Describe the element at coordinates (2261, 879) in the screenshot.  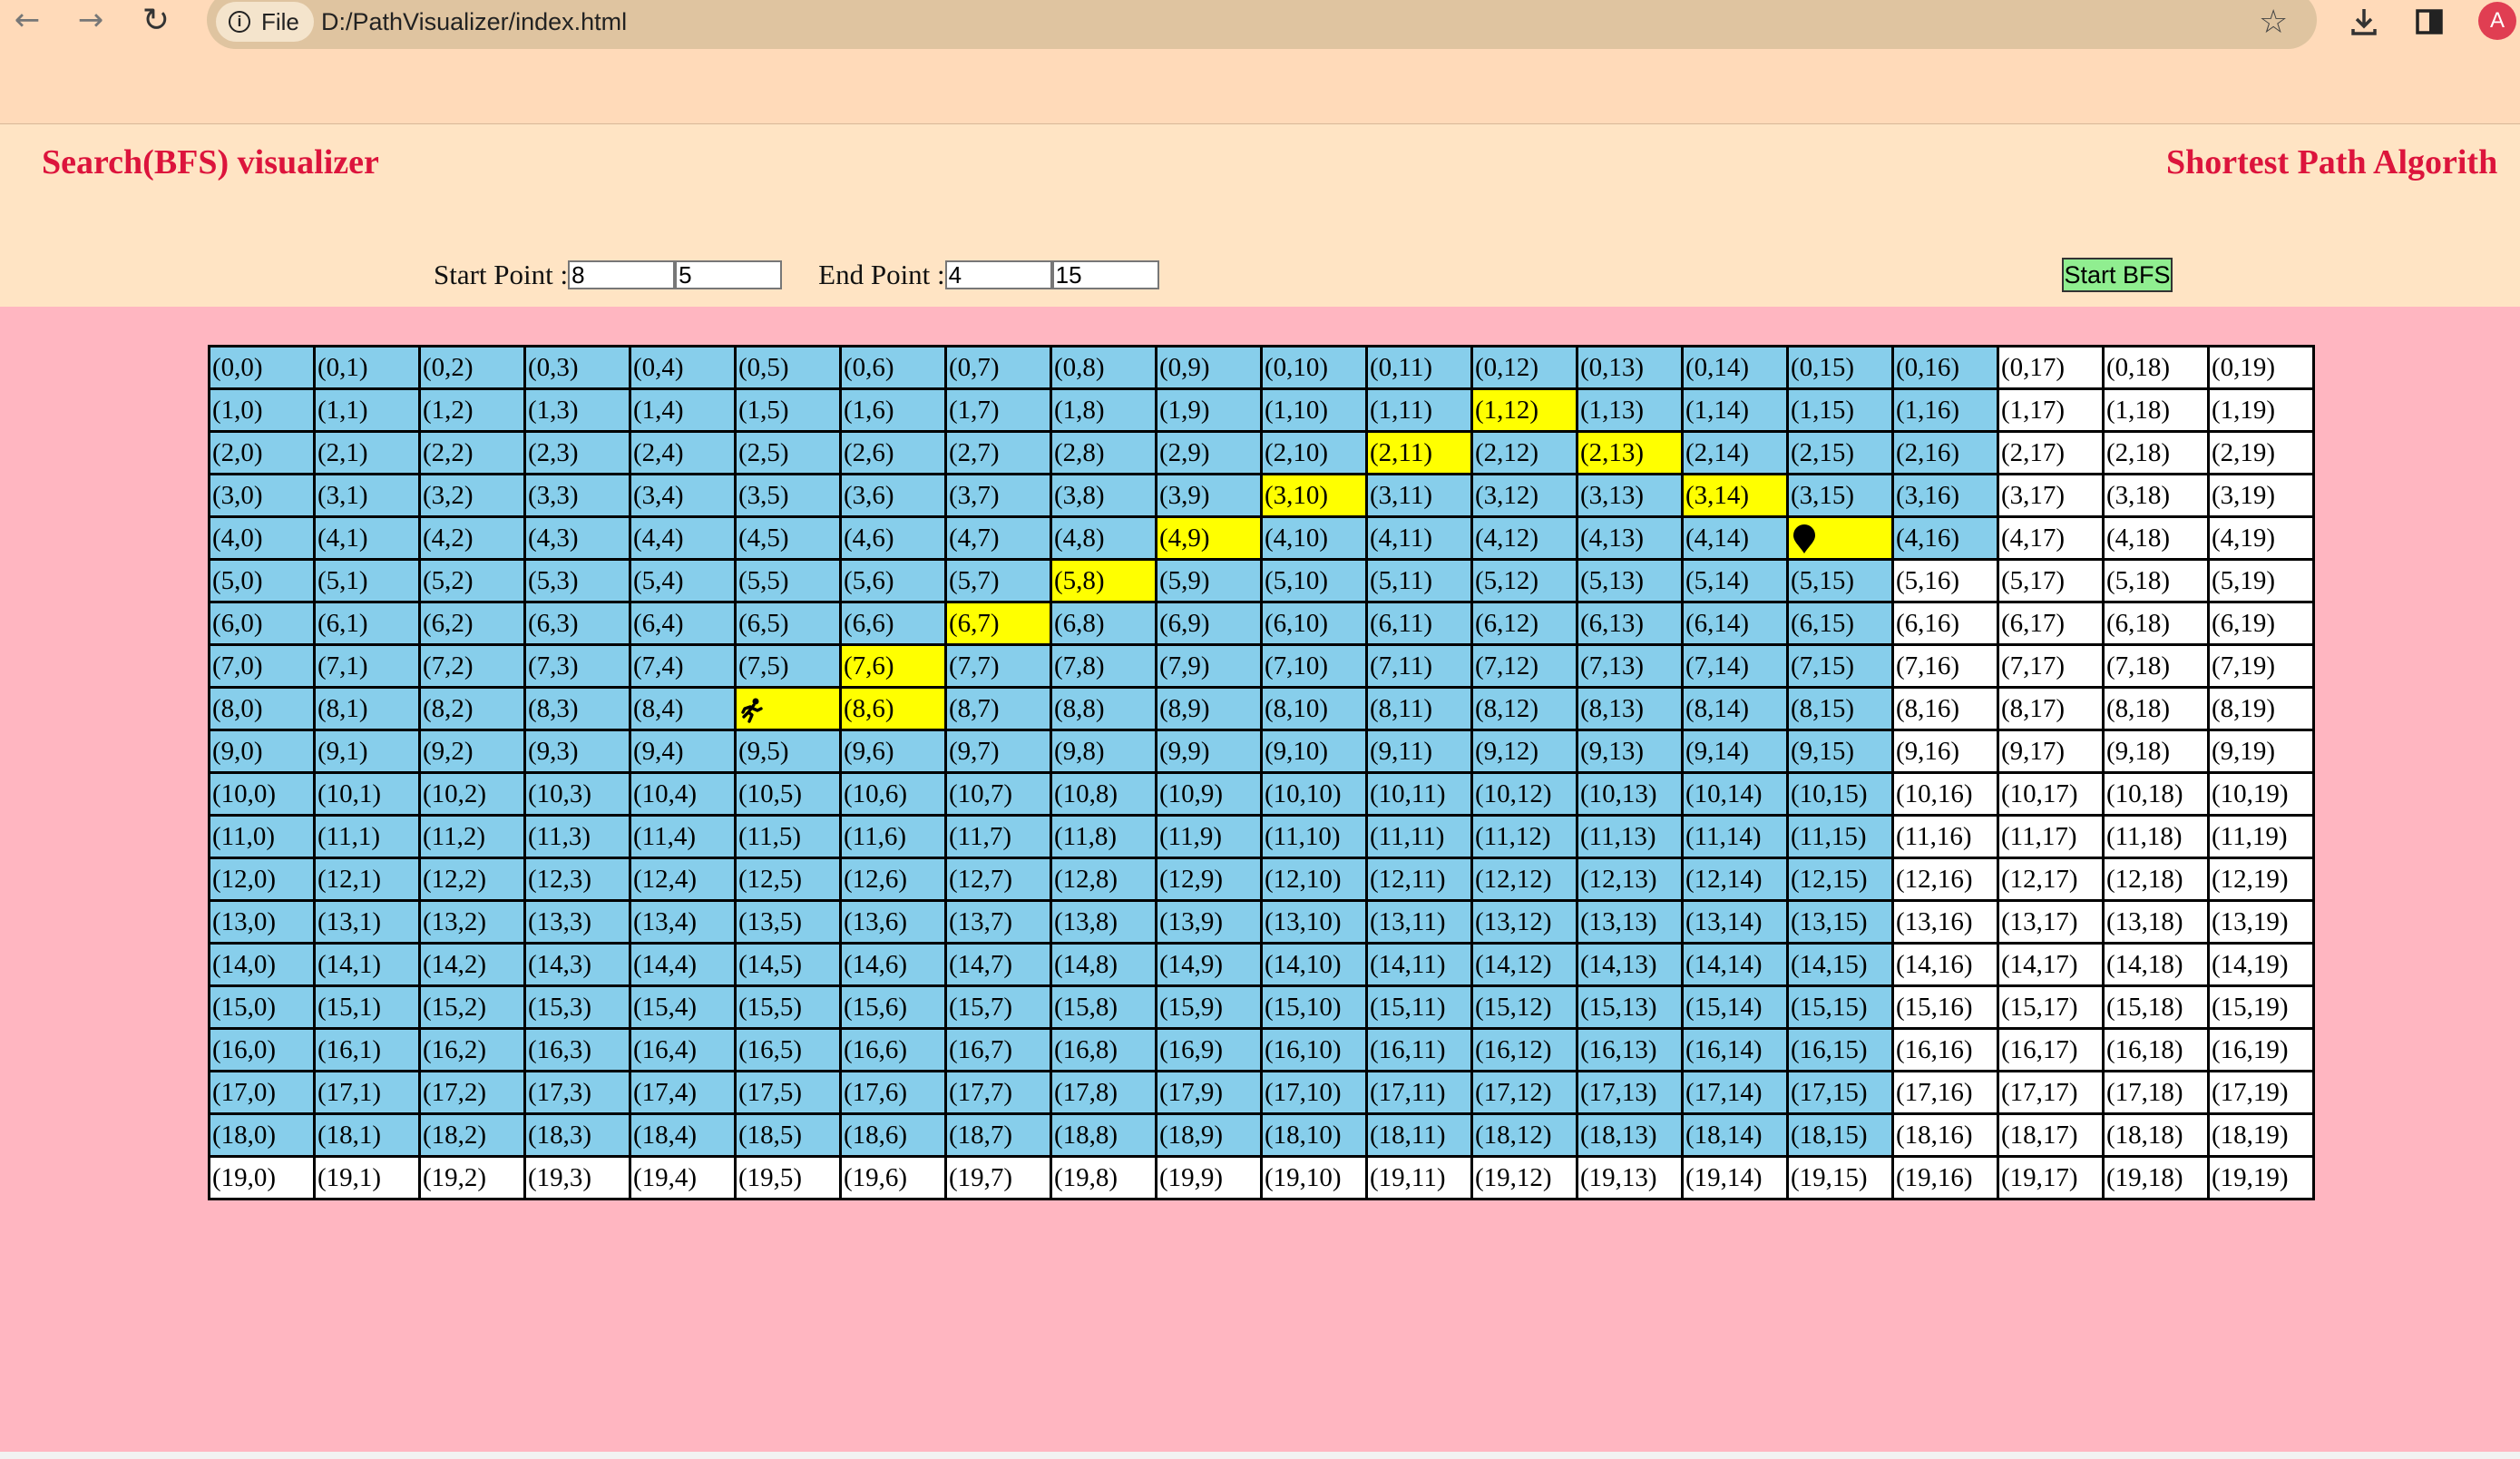
I see `grid-cell: (12,19)` at that location.